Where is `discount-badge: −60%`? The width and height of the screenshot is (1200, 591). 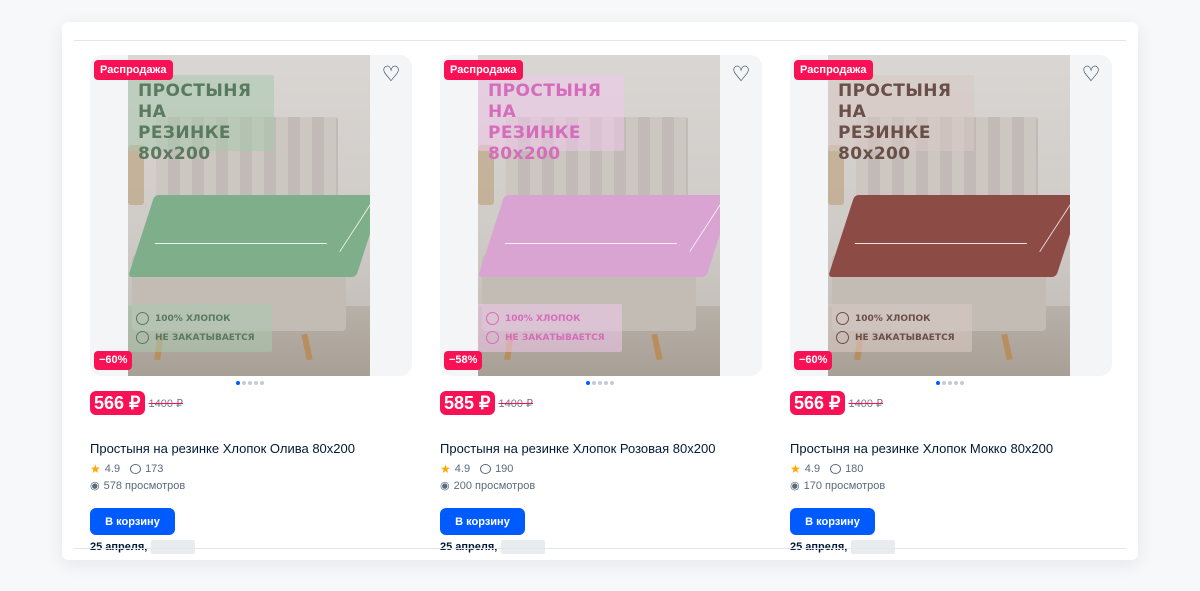 discount-badge: −60% is located at coordinates (813, 360).